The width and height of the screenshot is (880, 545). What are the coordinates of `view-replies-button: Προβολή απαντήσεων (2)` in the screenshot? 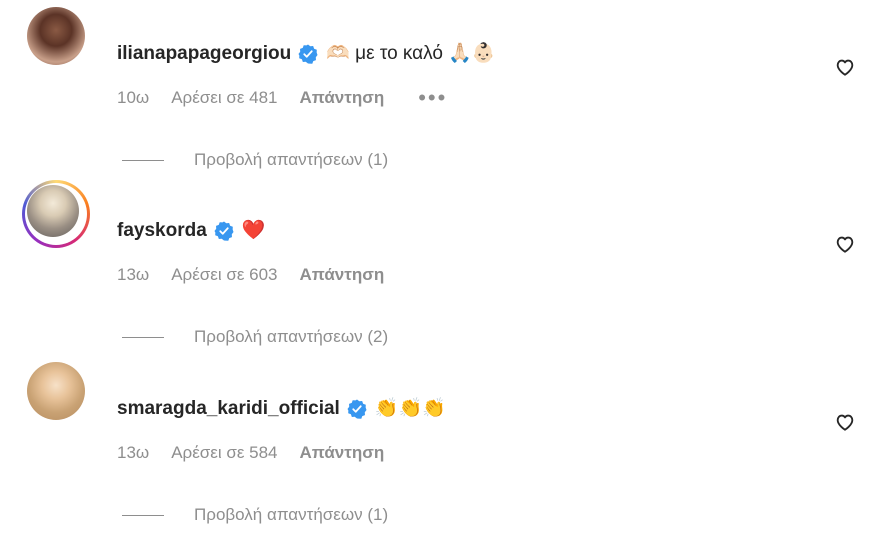 It's located at (255, 337).